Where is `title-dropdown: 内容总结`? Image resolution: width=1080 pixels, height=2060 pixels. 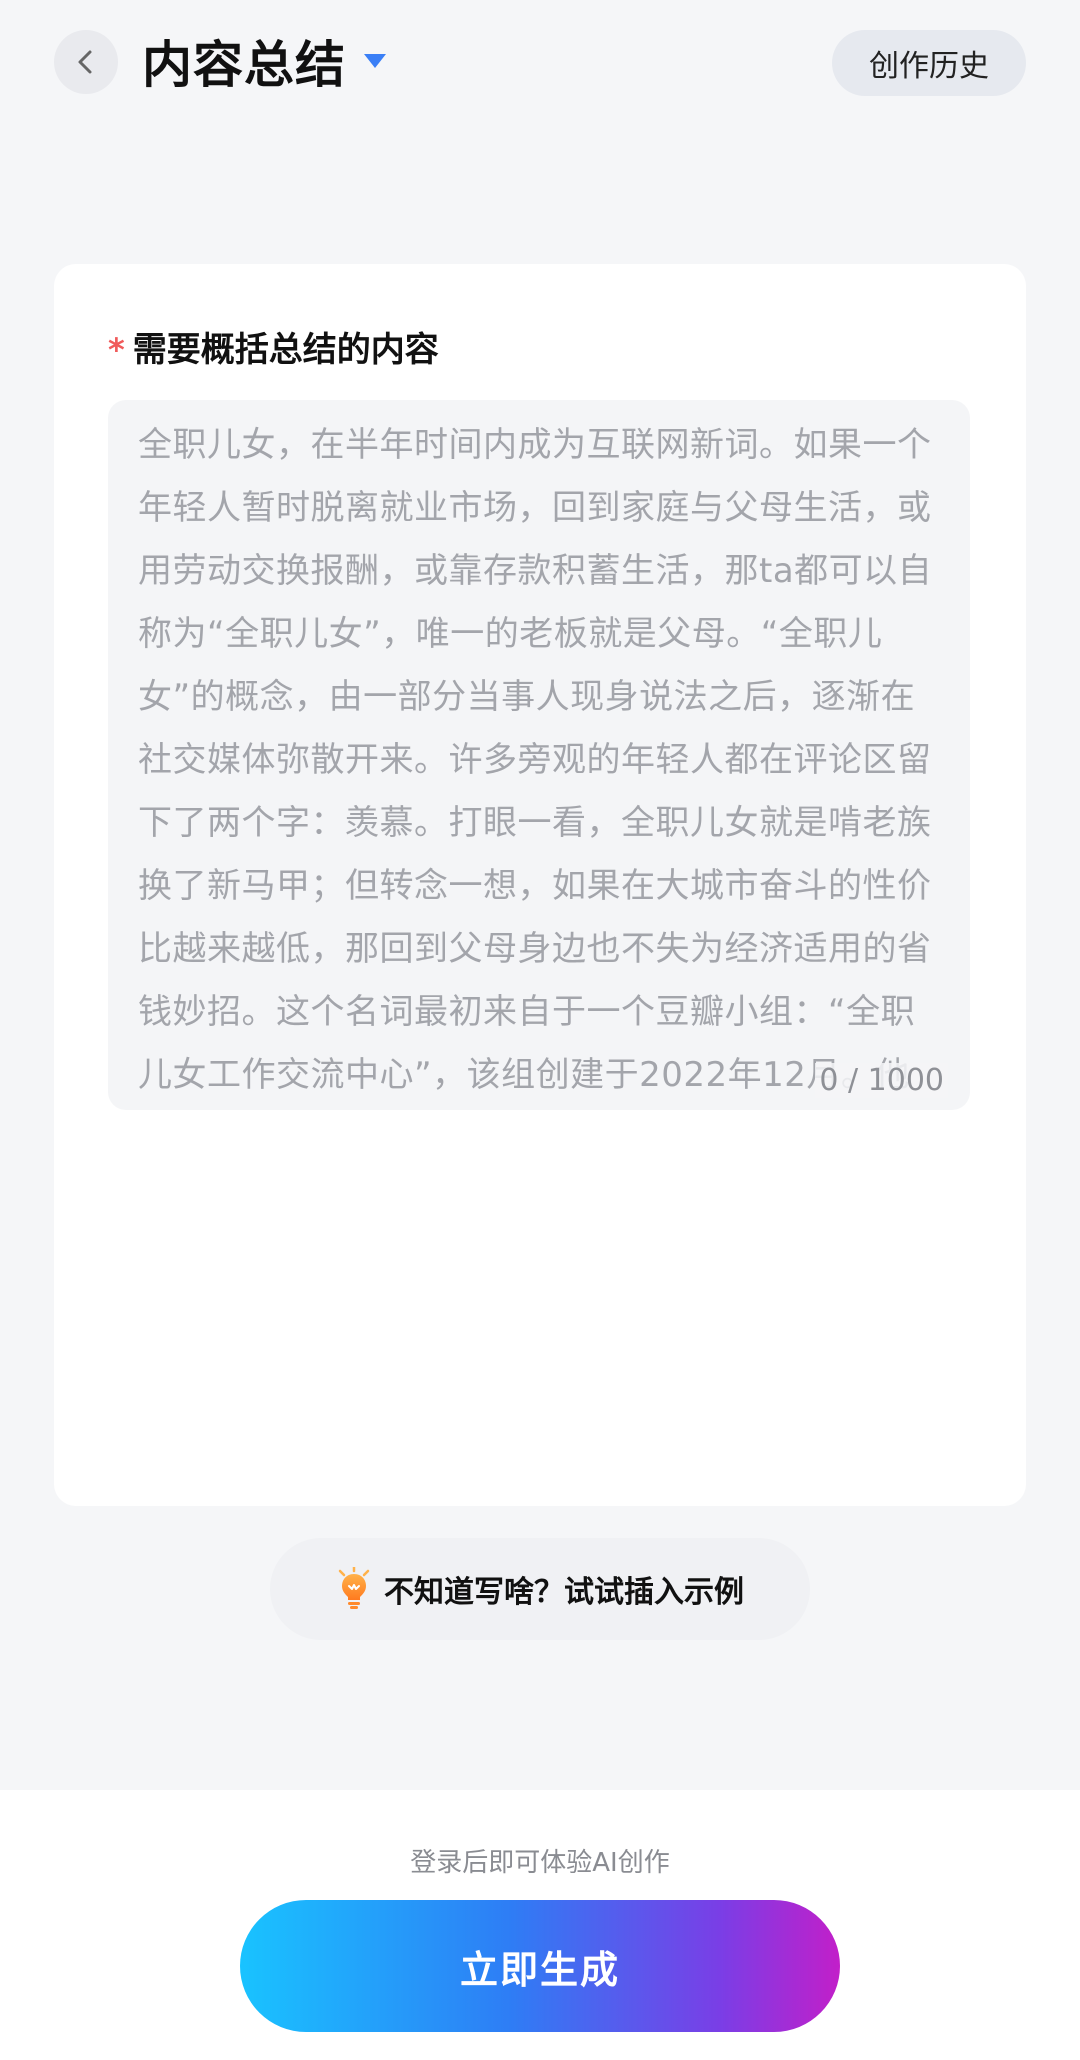 title-dropdown: 内容总结 is located at coordinates (264, 61).